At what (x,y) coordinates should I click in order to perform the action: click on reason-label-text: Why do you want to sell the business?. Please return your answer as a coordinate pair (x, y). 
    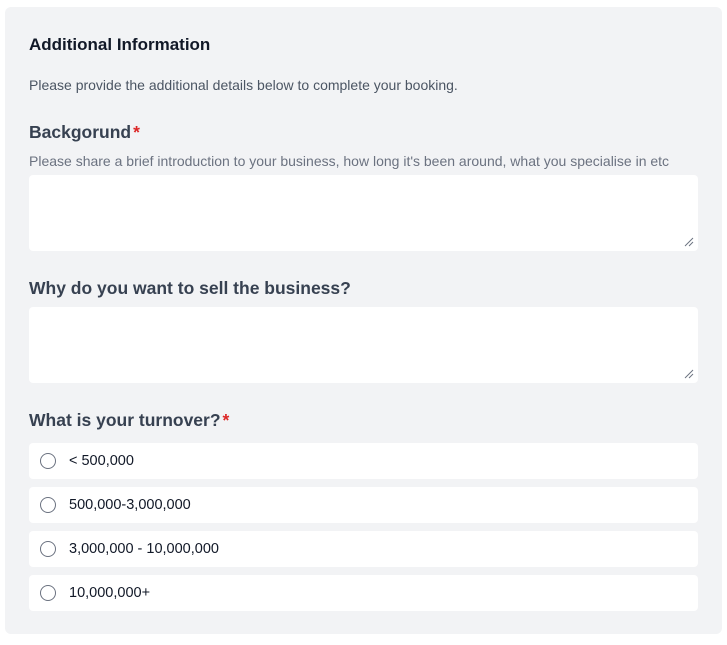
    Looking at the image, I should click on (190, 288).